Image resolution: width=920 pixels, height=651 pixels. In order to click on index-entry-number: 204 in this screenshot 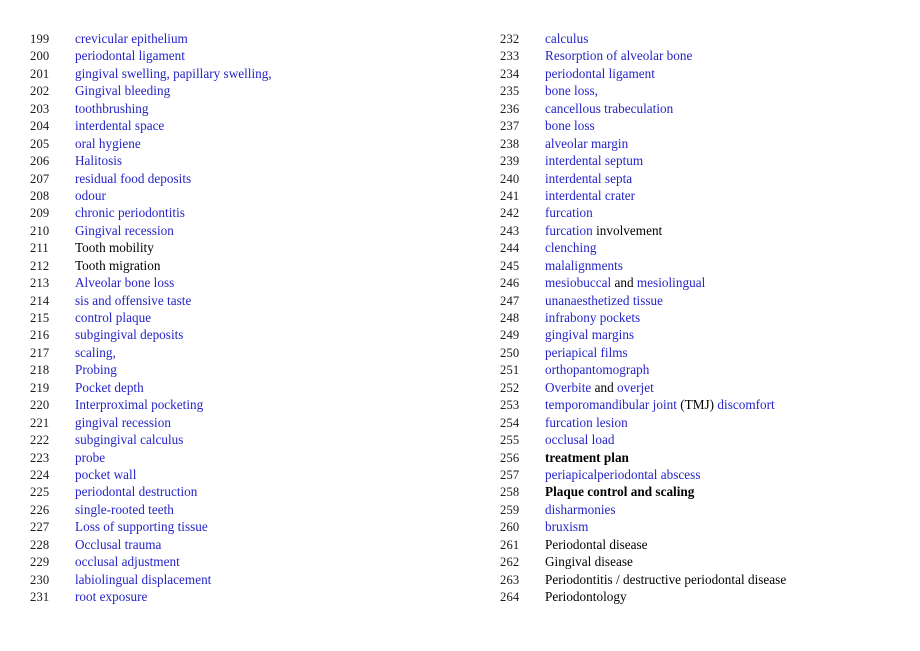, I will do `click(40, 126)`.